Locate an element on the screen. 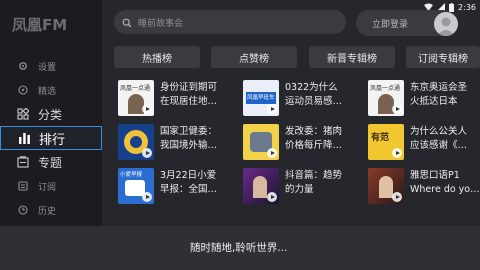 This screenshot has width=480, height=270. list-item: 抖音篇：趋势 的力量 is located at coordinates (305, 186).